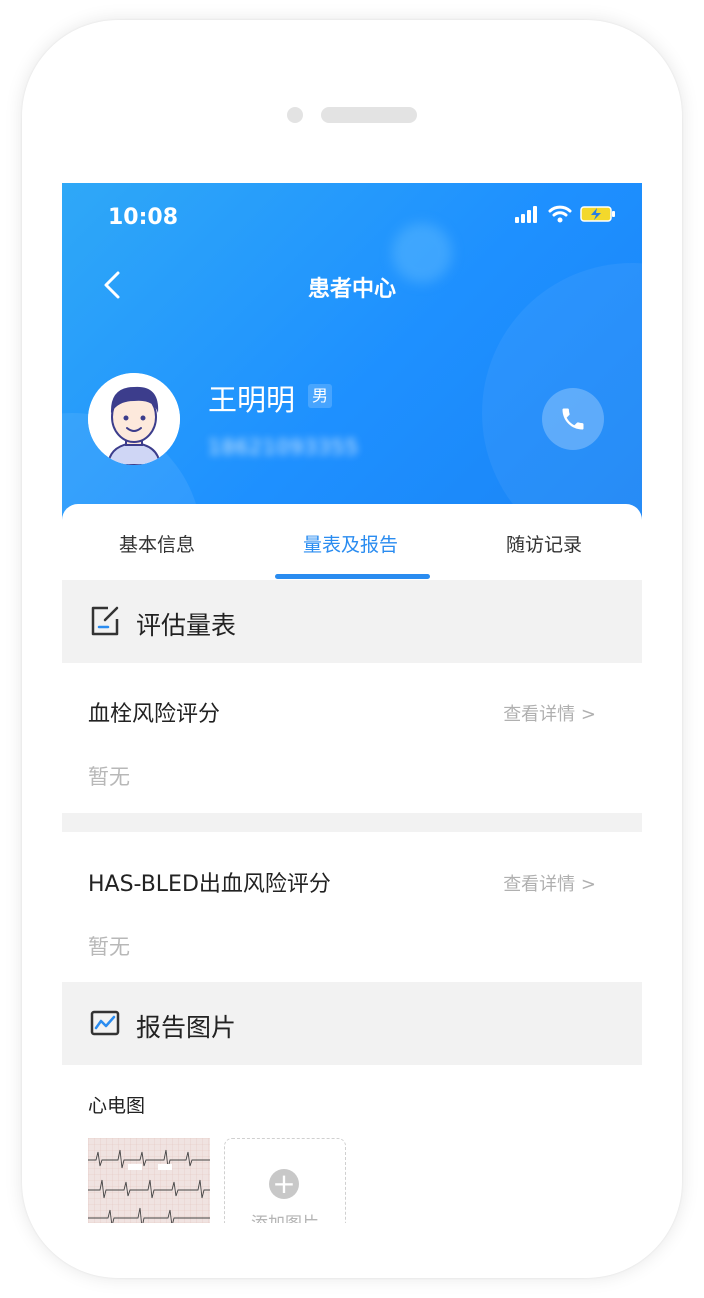 This screenshot has height=1298, width=704. Describe the element at coordinates (320, 396) in the screenshot. I see `gender-badge: 男` at that location.